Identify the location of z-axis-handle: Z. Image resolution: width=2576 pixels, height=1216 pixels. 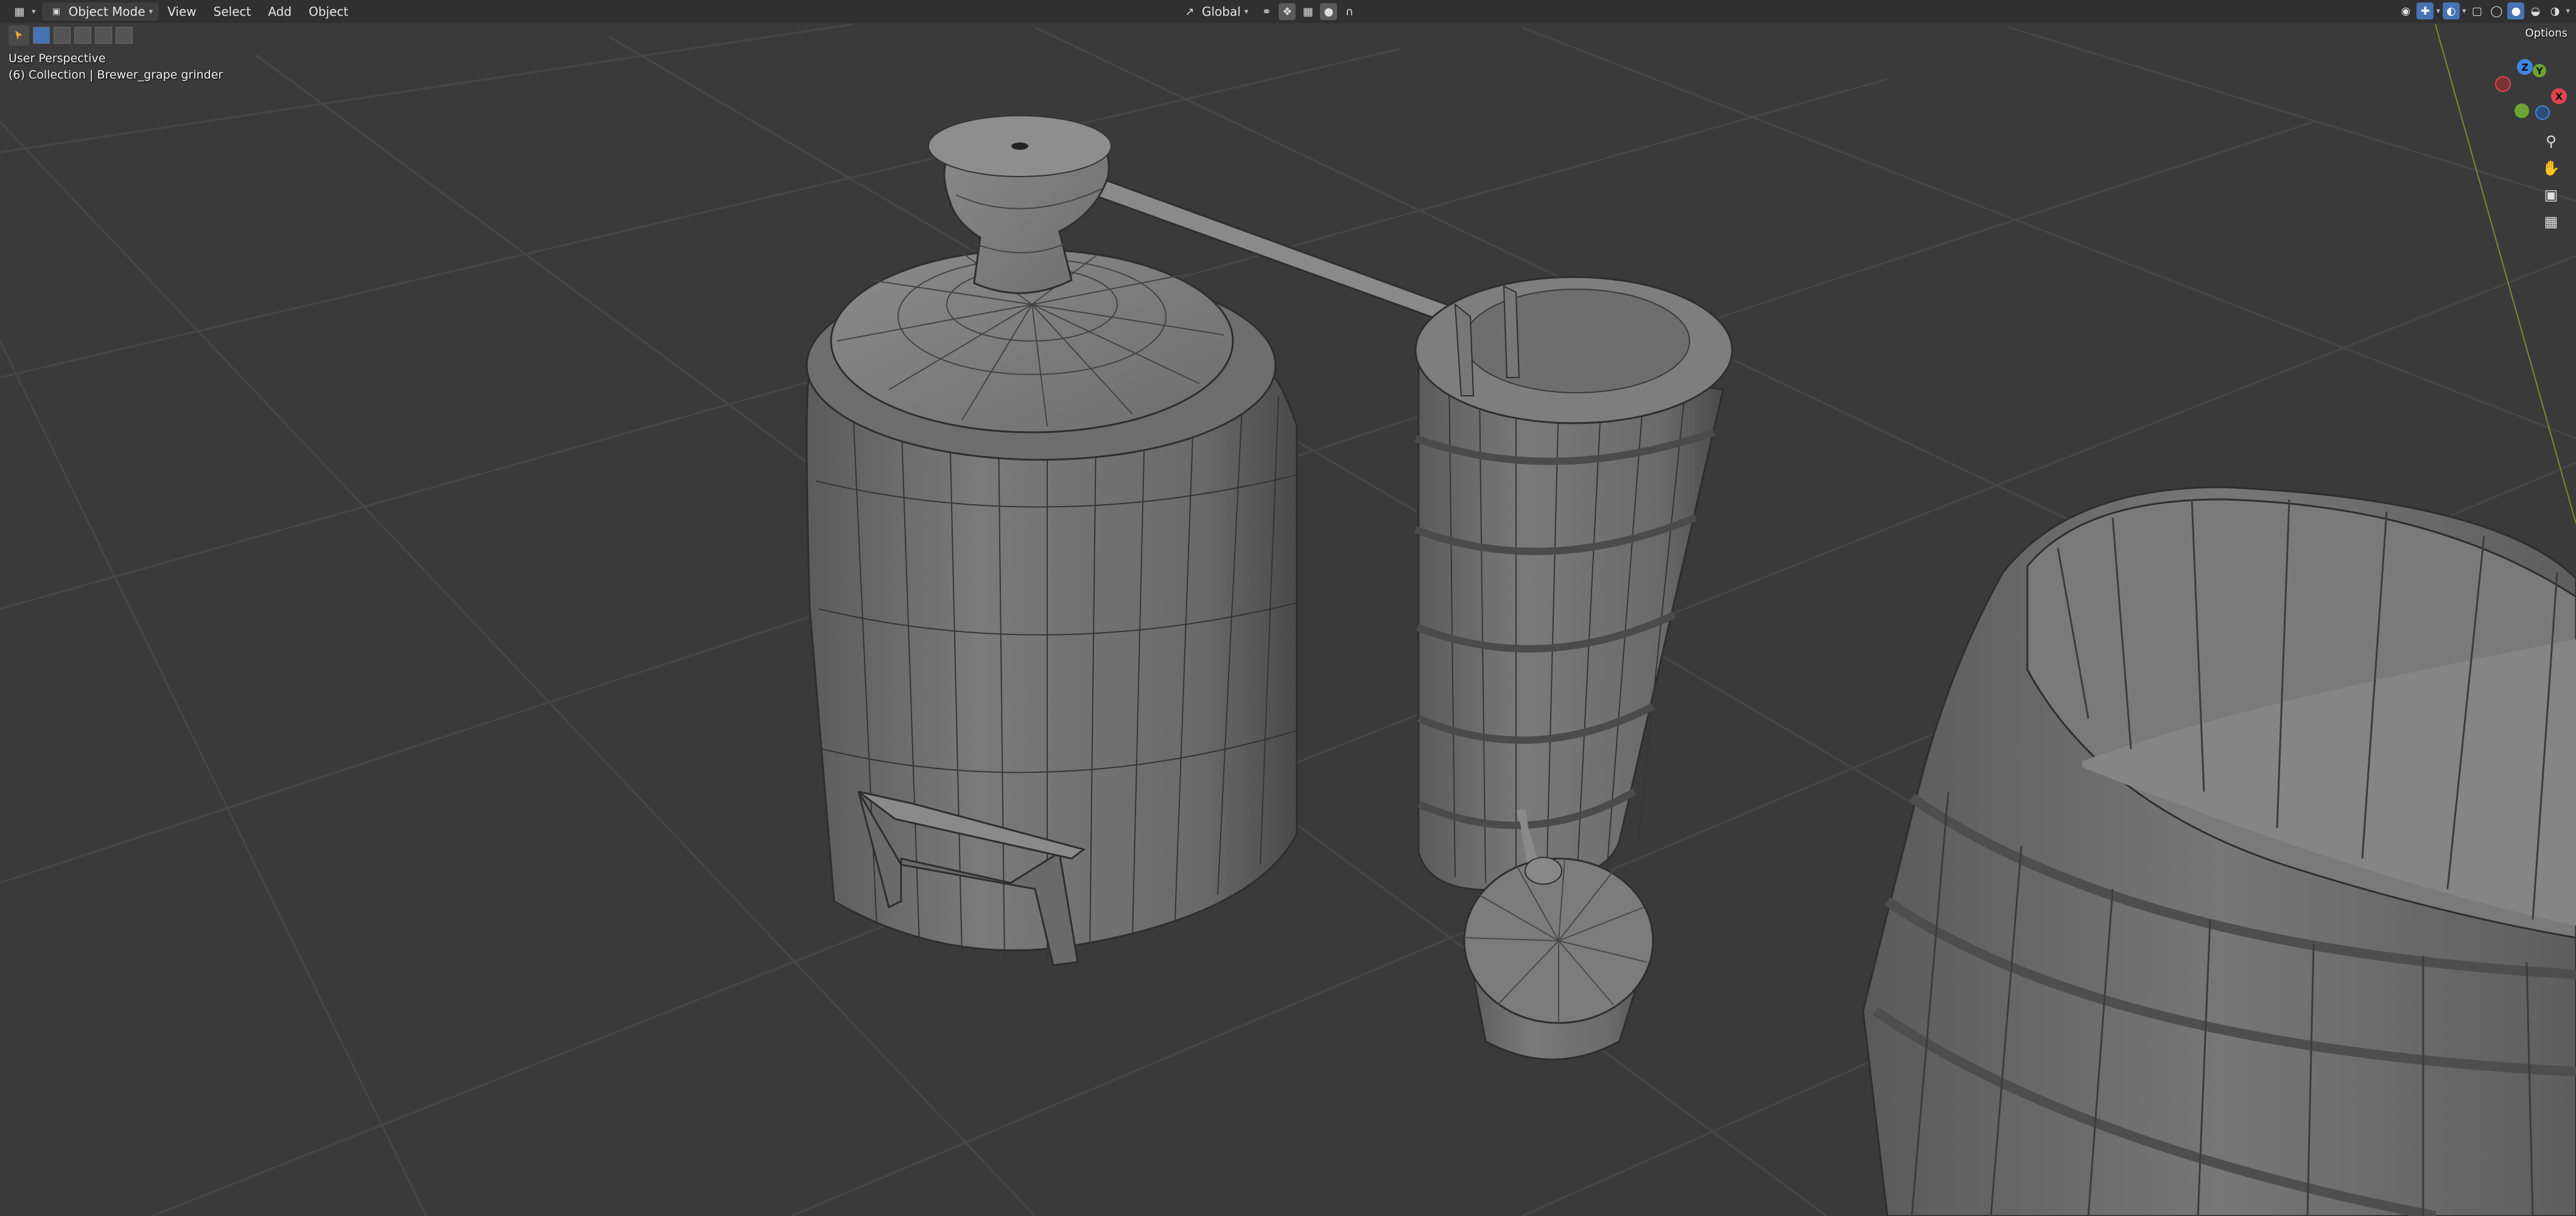
(2525, 67).